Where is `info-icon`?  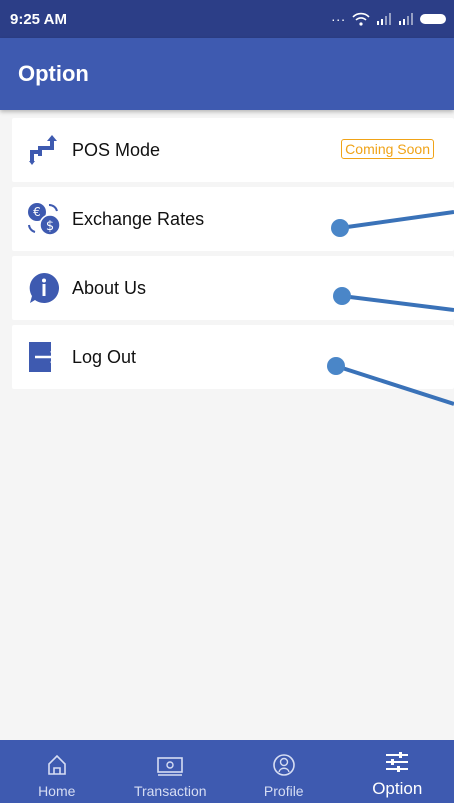 info-icon is located at coordinates (44, 288).